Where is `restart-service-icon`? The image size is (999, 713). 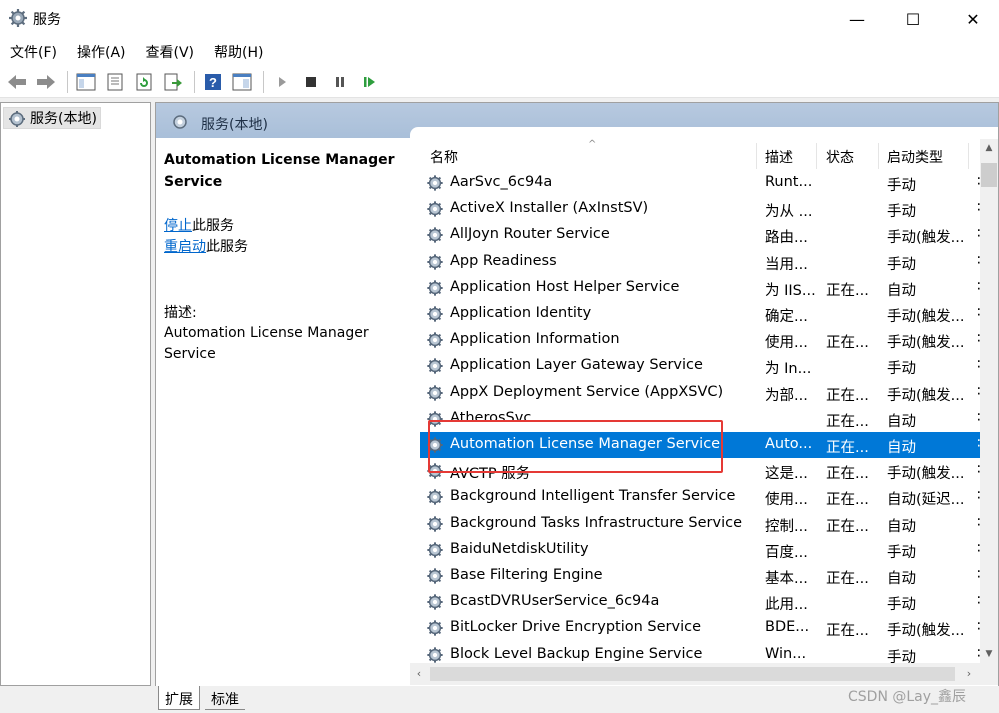 restart-service-icon is located at coordinates (369, 82).